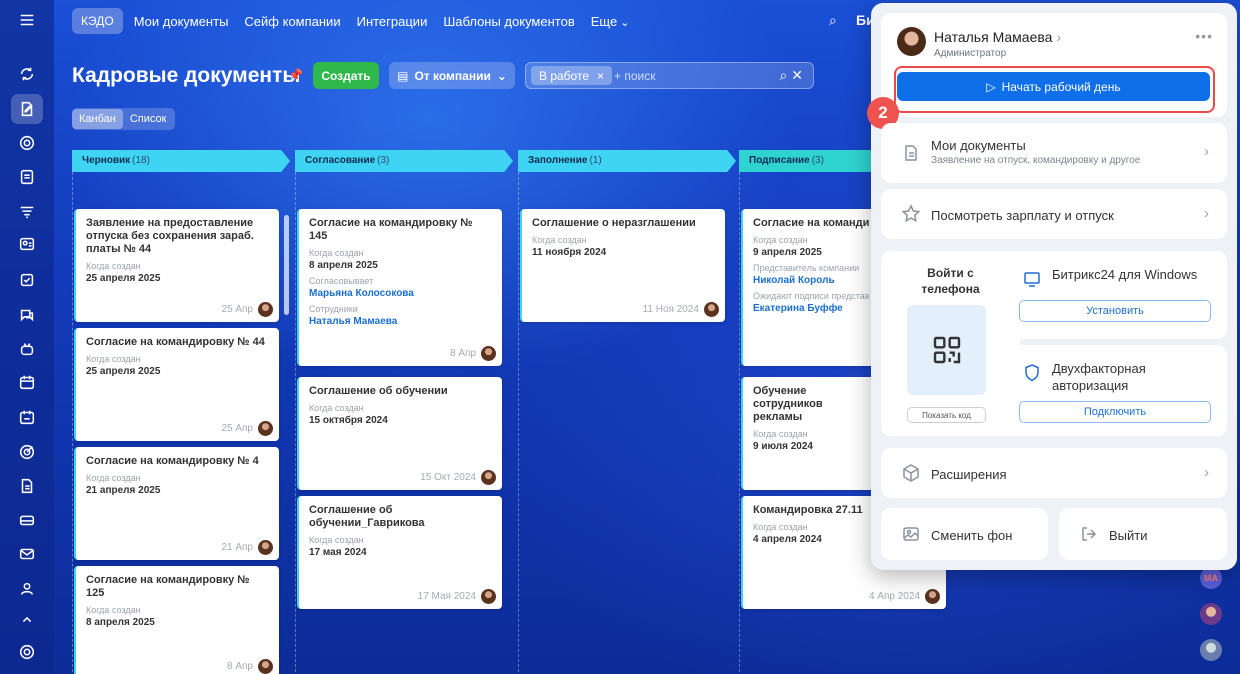 Image resolution: width=1240 pixels, height=674 pixels. What do you see at coordinates (181, 161) in the screenshot?
I see `column-header: Черновик (18)` at bounding box center [181, 161].